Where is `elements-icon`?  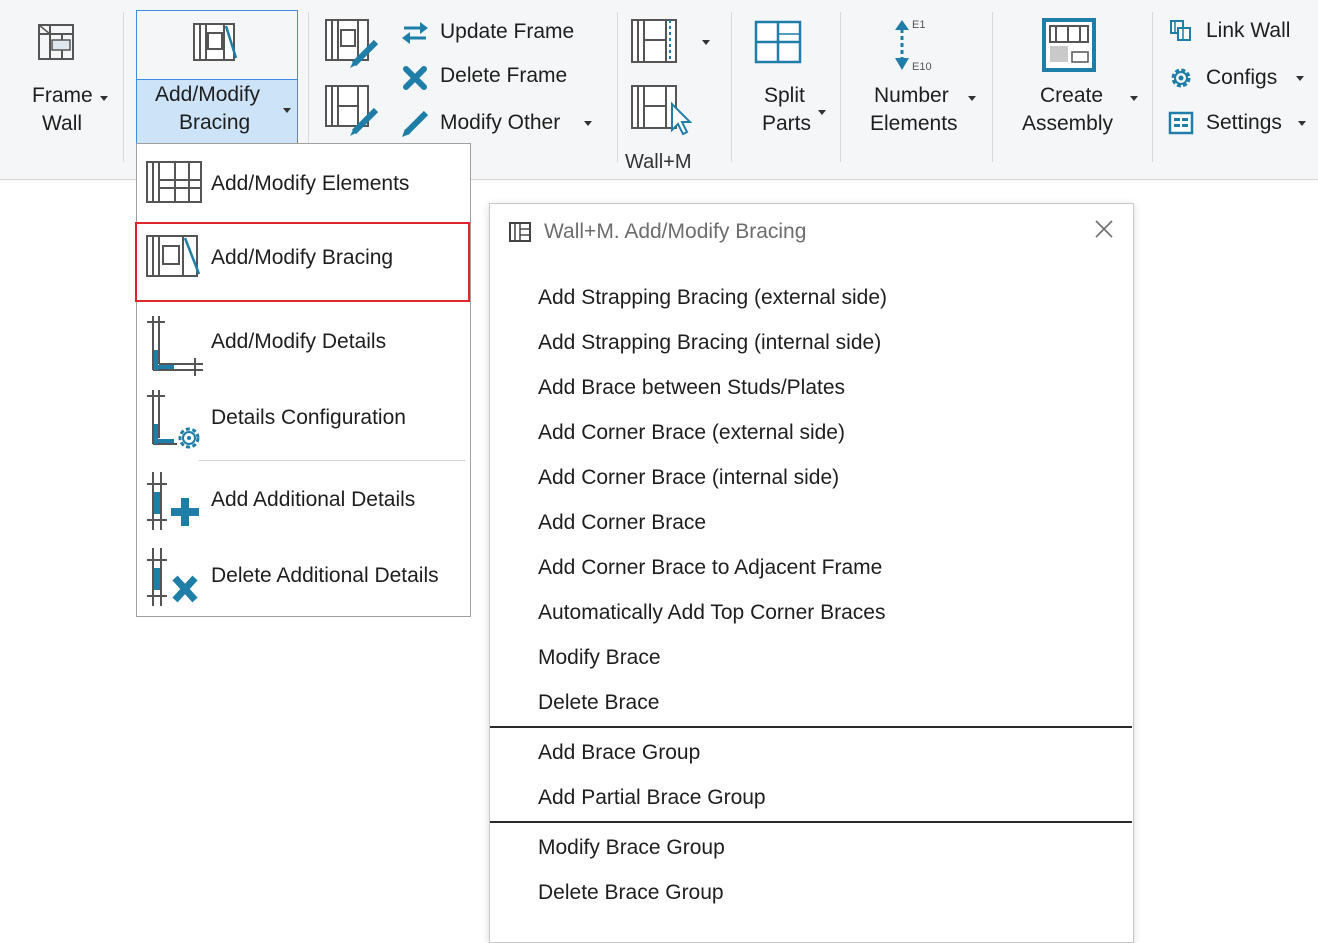 elements-icon is located at coordinates (174, 182).